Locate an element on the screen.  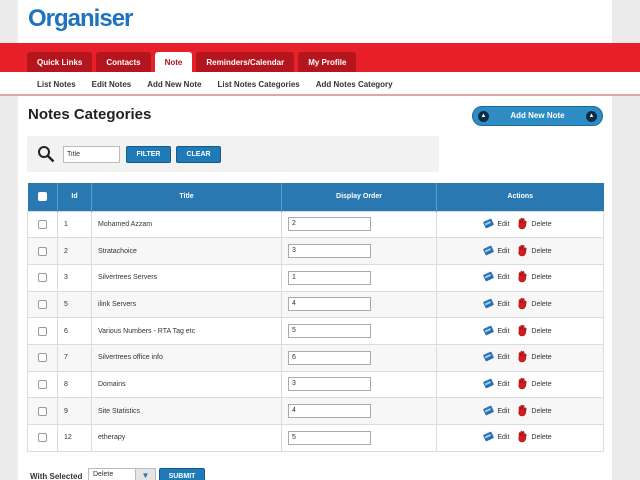
tab-reminders-calendar: Reminders/Calendar is located at coordinates (245, 62).